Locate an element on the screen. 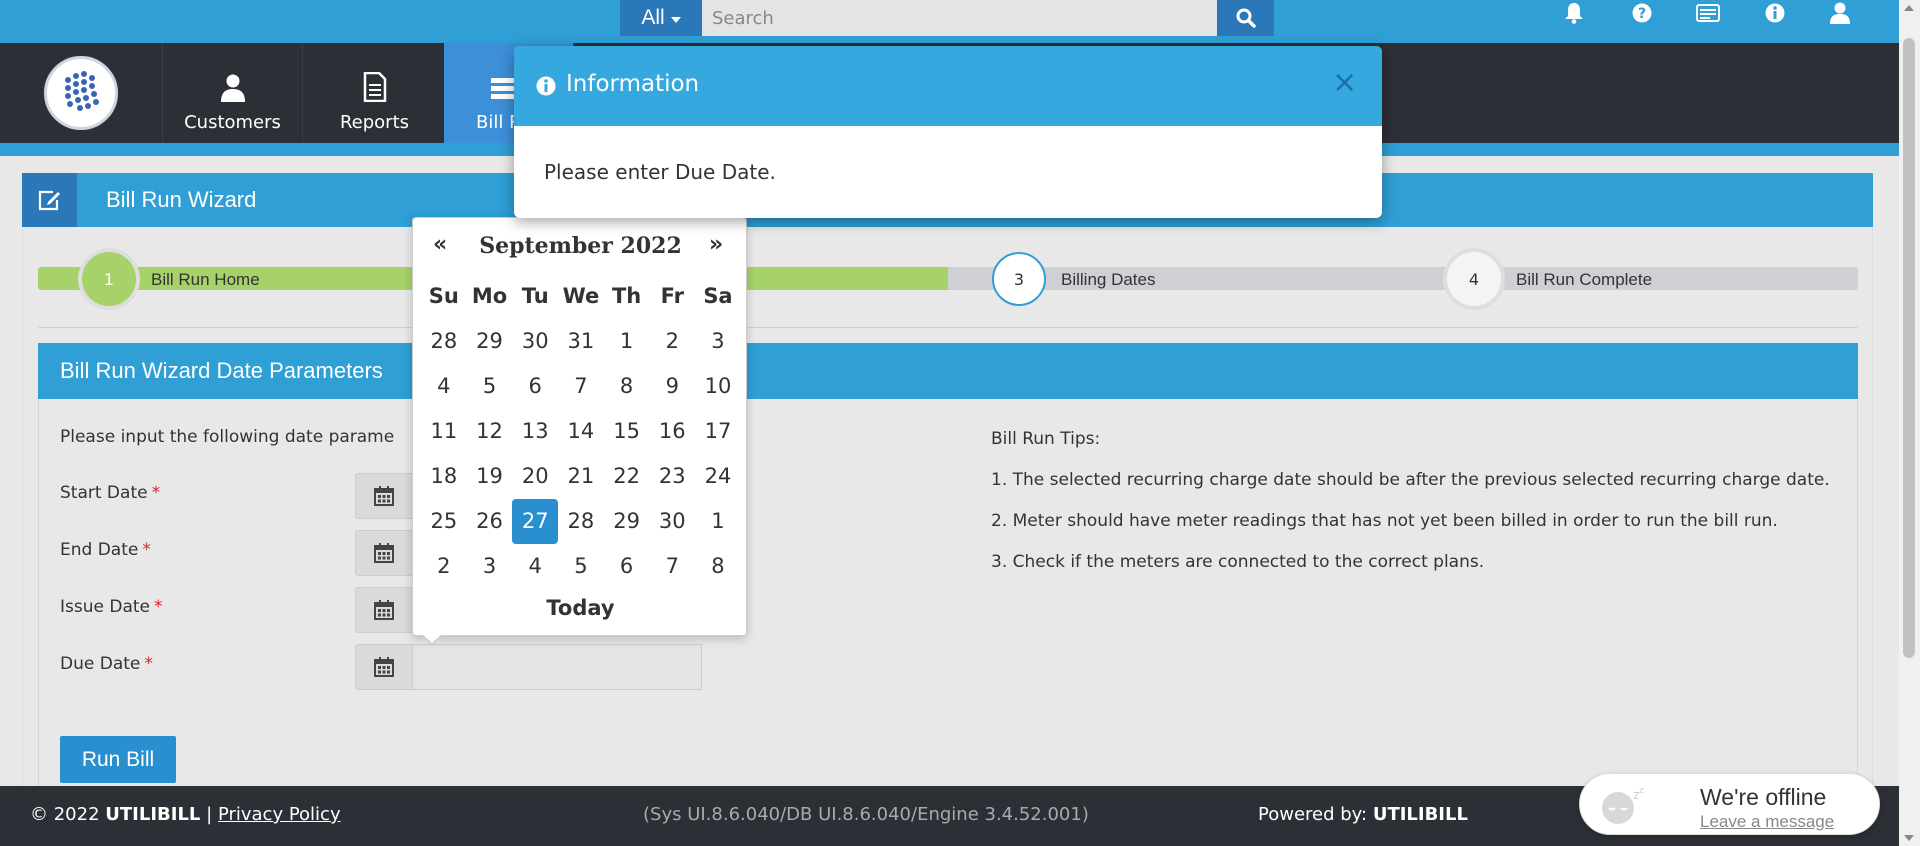 This screenshot has height=846, width=1920. search-scope-label: All is located at coordinates (653, 17).